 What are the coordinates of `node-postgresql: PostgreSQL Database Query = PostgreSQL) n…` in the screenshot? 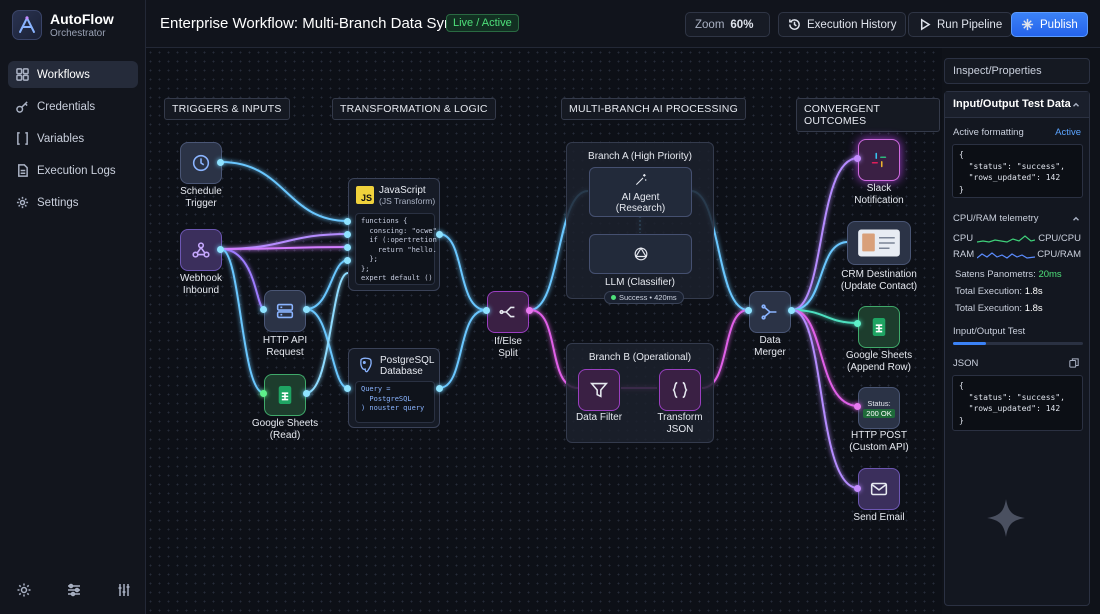 It's located at (394, 388).